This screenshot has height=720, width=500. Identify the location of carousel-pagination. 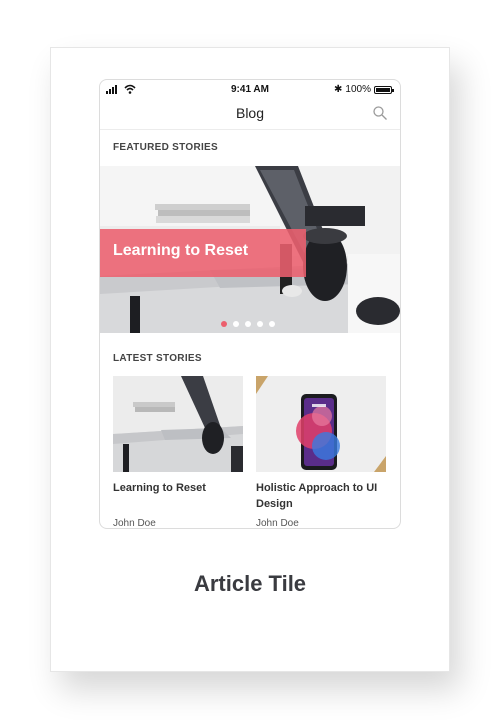
(248, 324).